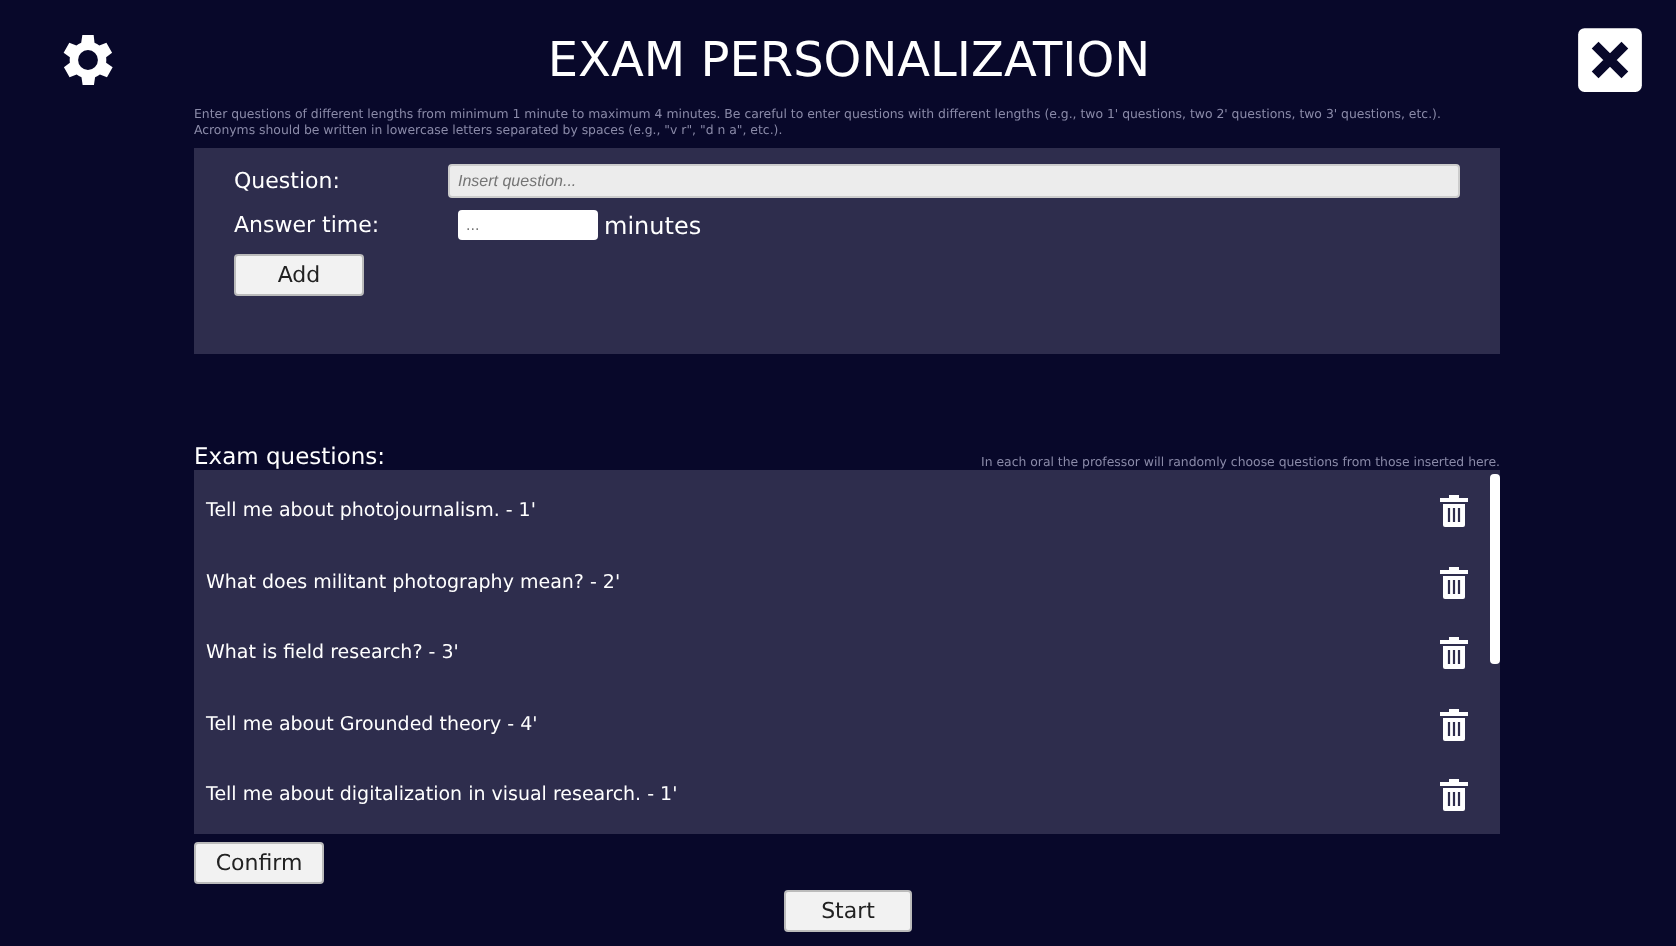 The height and width of the screenshot is (946, 1676). What do you see at coordinates (442, 795) in the screenshot?
I see `question-text: Tell me about digitalization in visual research. - 1'` at bounding box center [442, 795].